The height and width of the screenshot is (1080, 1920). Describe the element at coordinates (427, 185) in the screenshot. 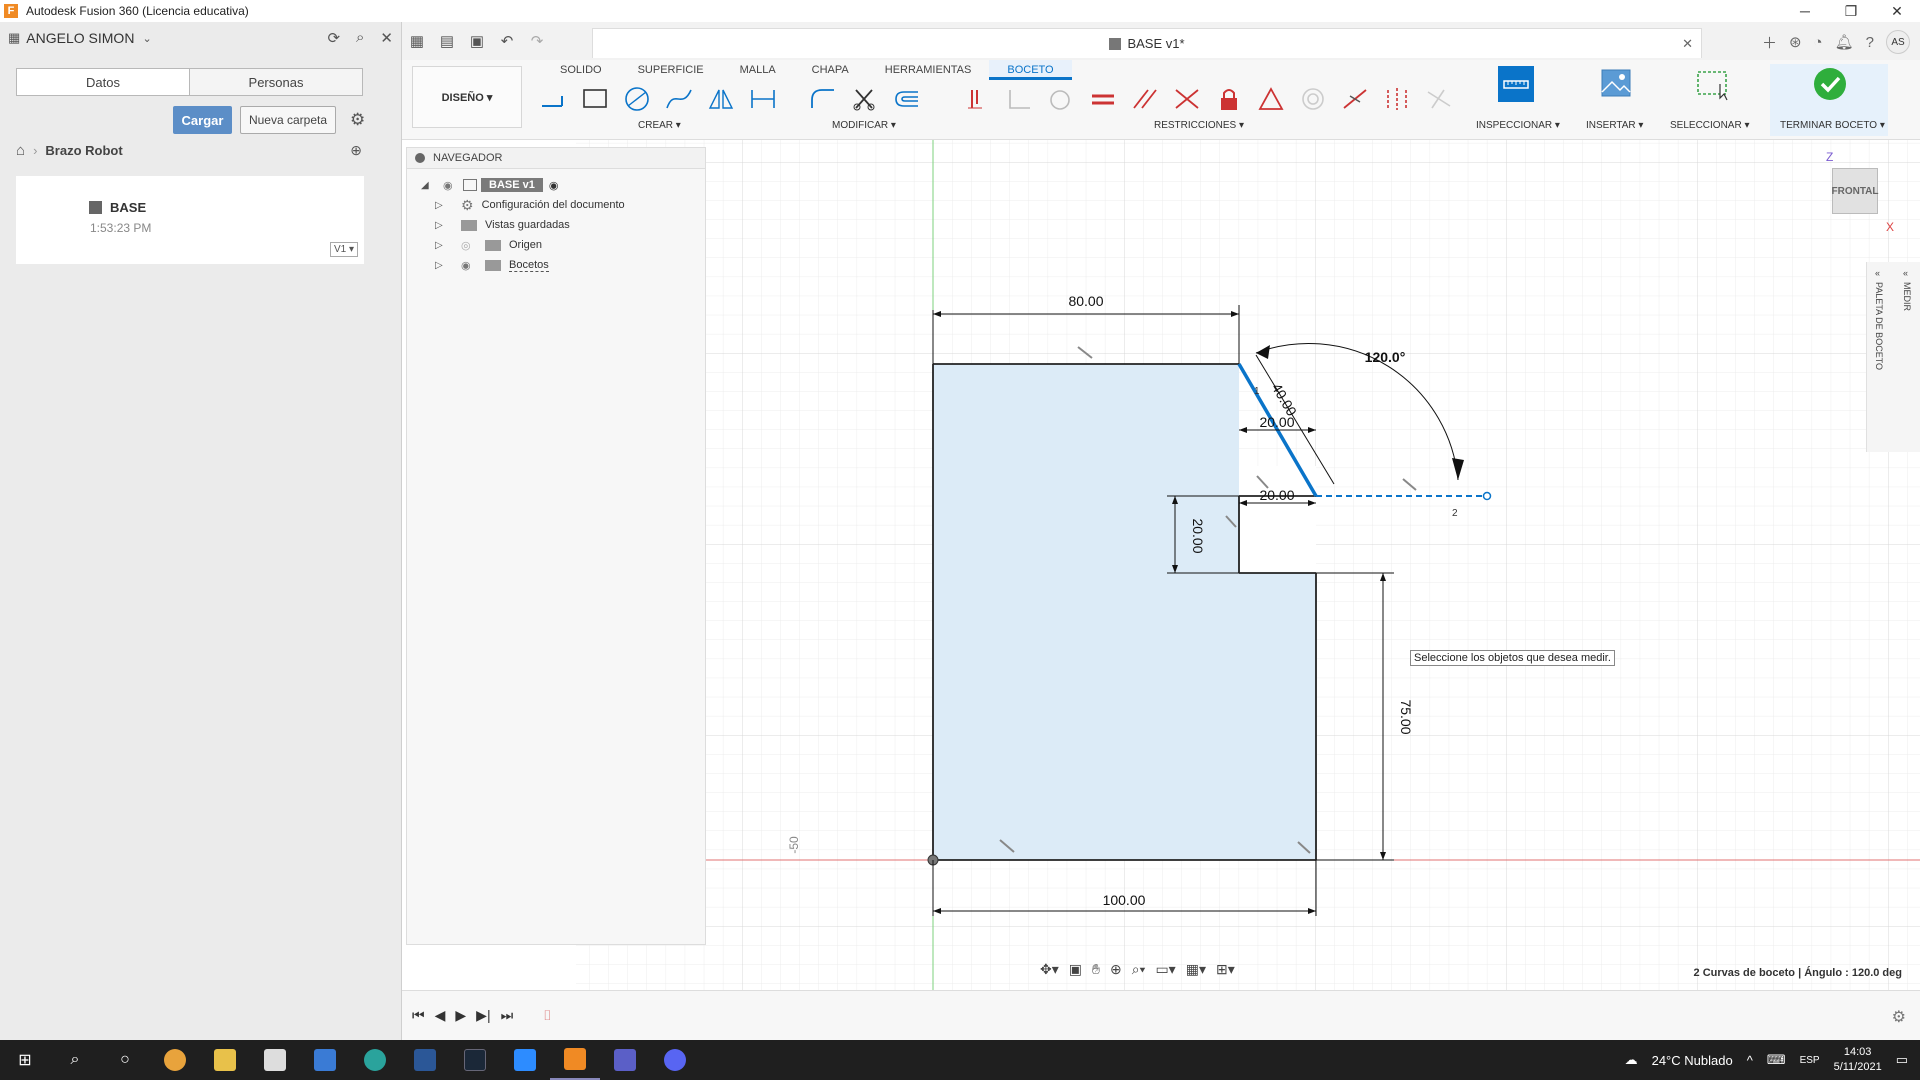

I see `triangle-collapse-icon: ◢` at that location.